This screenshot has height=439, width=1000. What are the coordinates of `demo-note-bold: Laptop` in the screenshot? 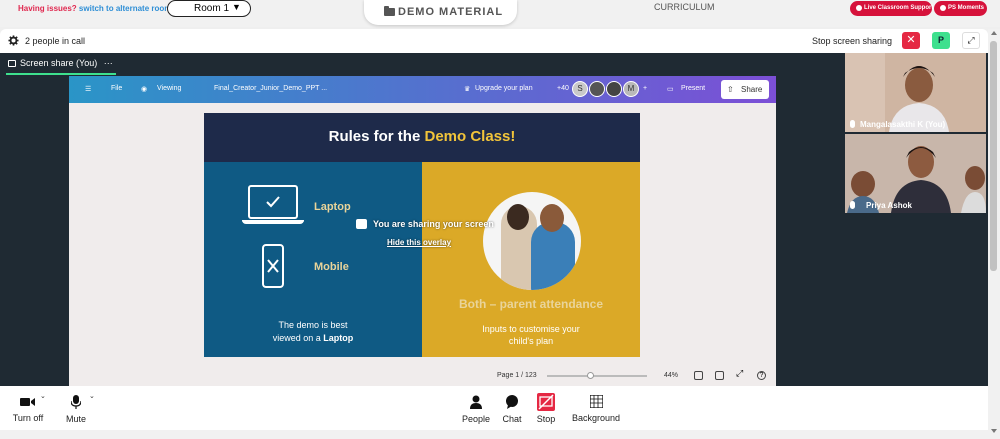 It's located at (338, 338).